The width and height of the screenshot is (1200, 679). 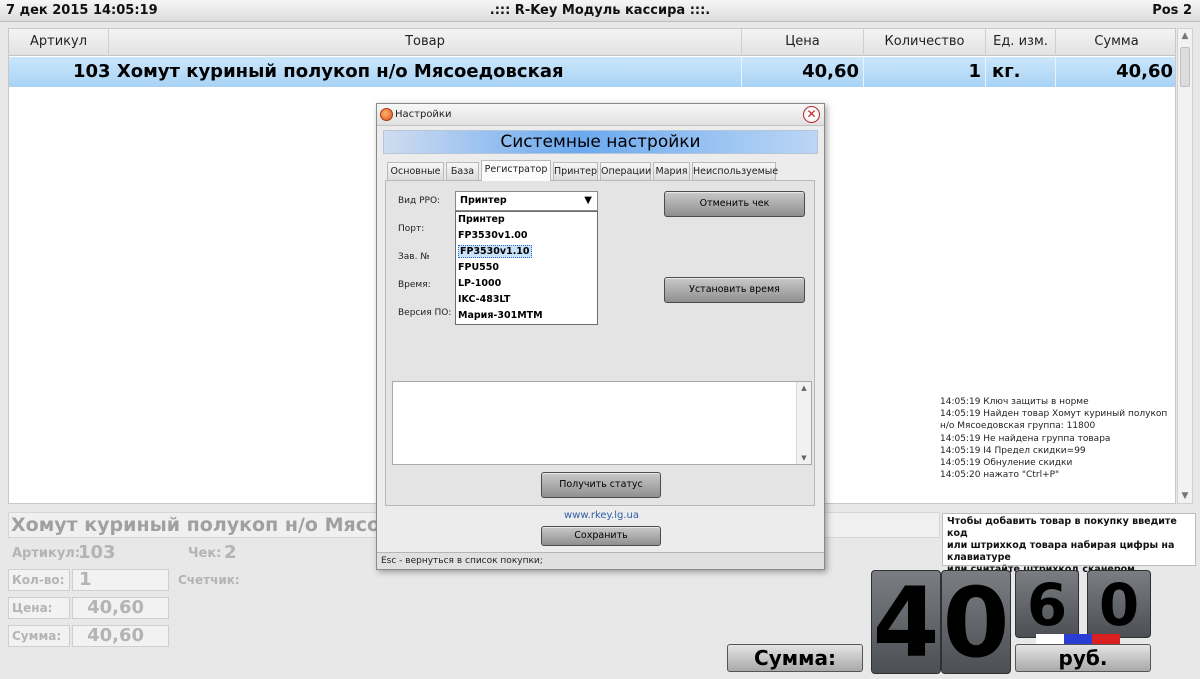 I want to click on tab-main: Основные, so click(x=415, y=171).